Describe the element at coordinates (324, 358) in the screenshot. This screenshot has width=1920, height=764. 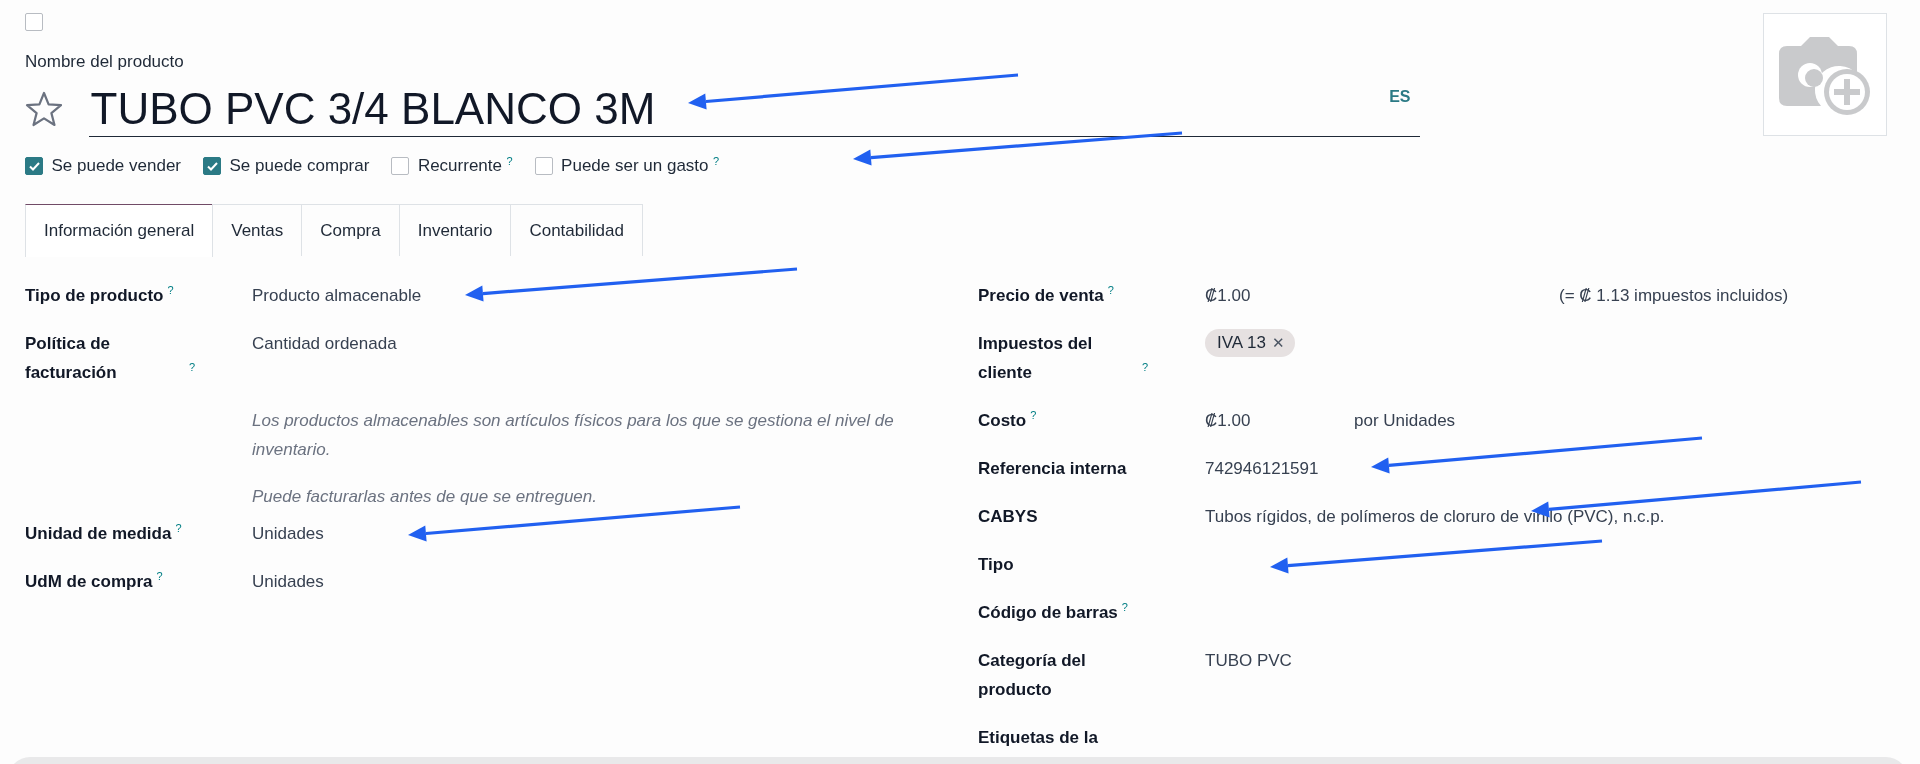
I see `field-value: Cantidad ordenada` at that location.